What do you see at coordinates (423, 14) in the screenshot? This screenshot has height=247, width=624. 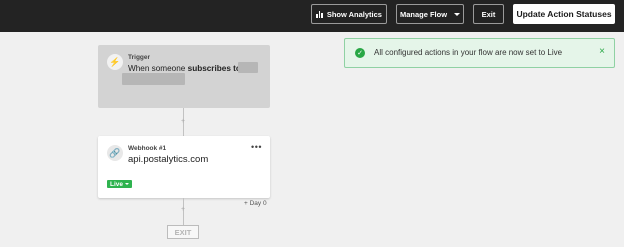 I see `manage-flow-label: Manage Flow` at bounding box center [423, 14].